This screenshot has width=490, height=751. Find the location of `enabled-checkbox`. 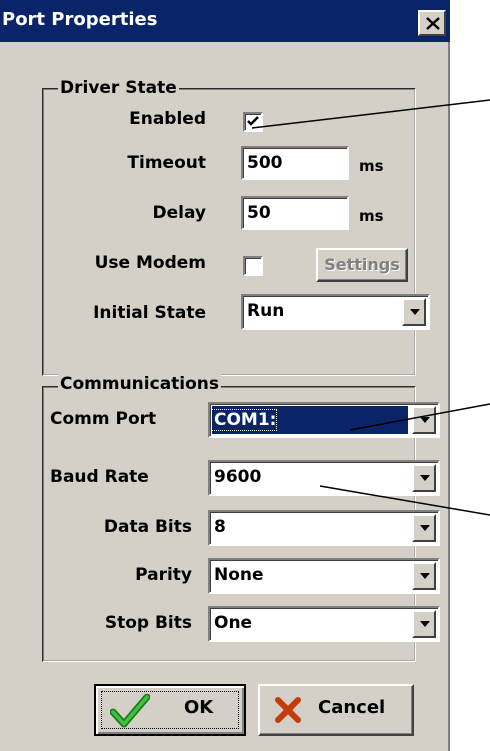

enabled-checkbox is located at coordinates (253, 122).